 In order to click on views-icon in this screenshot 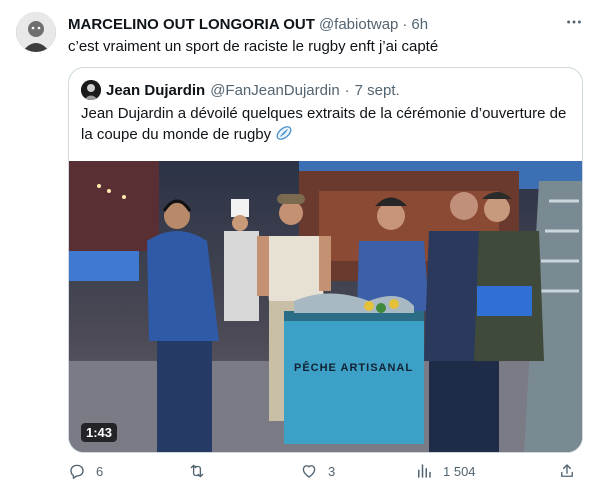, I will do `click(424, 471)`.